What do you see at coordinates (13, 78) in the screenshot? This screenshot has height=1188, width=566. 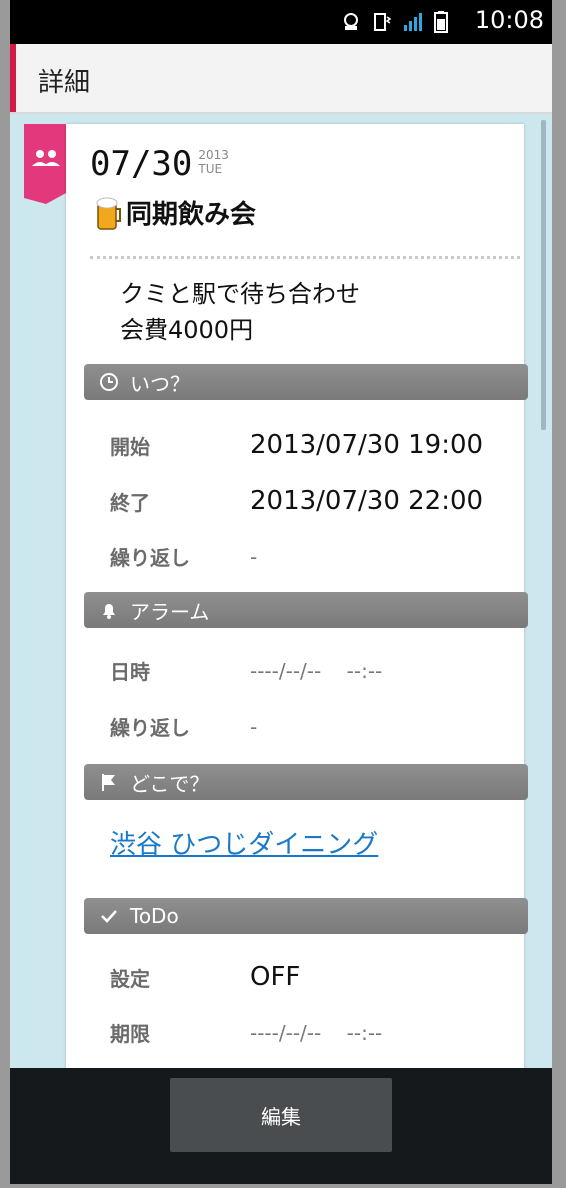 I see `action-bar-accent` at bounding box center [13, 78].